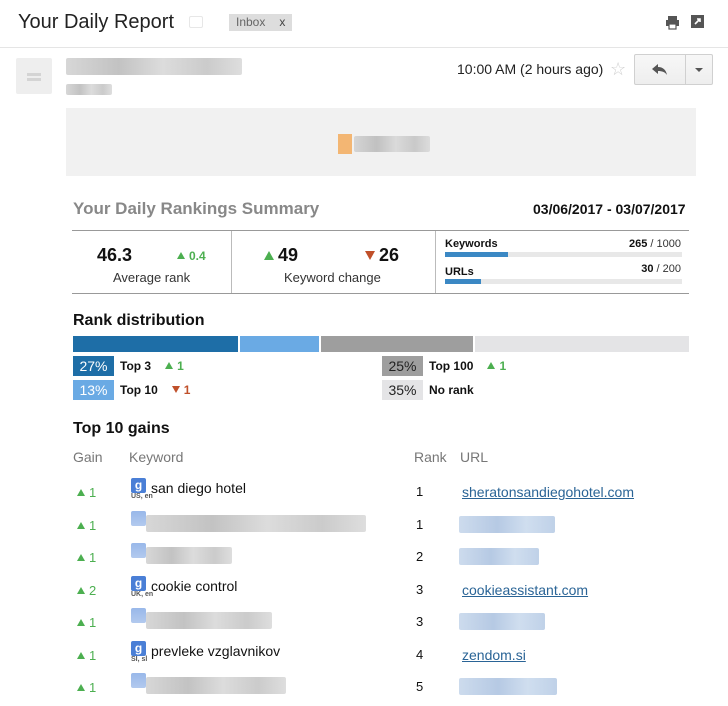 The width and height of the screenshot is (728, 706). I want to click on url-link: cookieassistant.com, so click(525, 590).